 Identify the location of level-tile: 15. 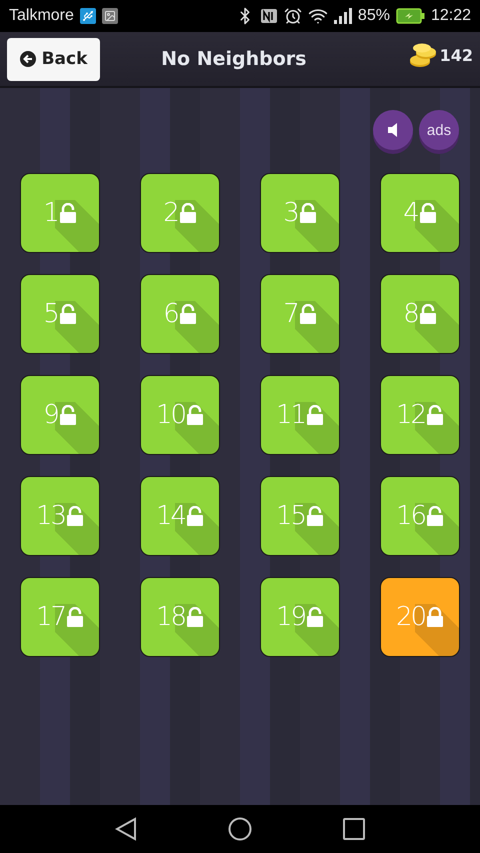
(300, 516).